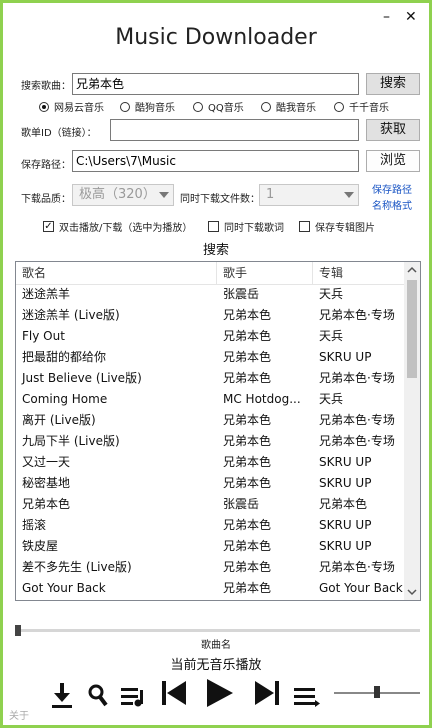 The width and height of the screenshot is (432, 728). What do you see at coordinates (210, 546) in the screenshot?
I see `table-row: 铁皮屋 兄弟本色 SKRU UP` at bounding box center [210, 546].